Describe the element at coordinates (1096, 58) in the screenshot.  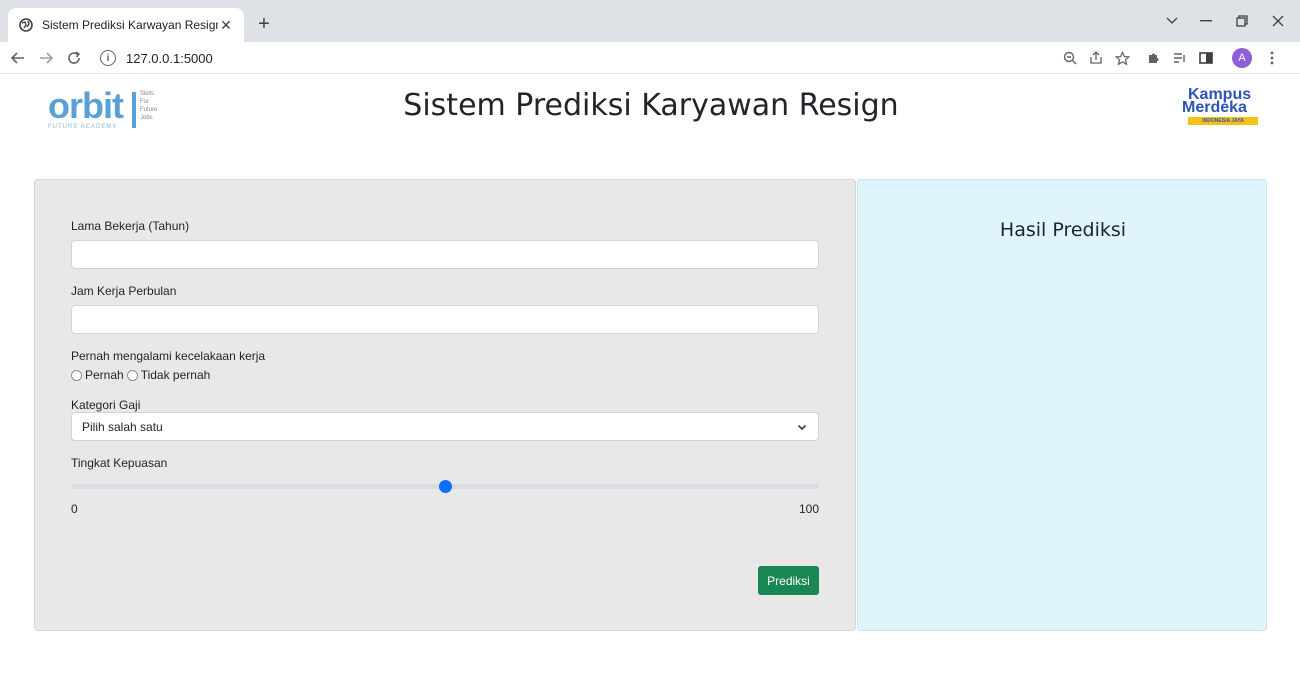
I see `share-icon` at that location.